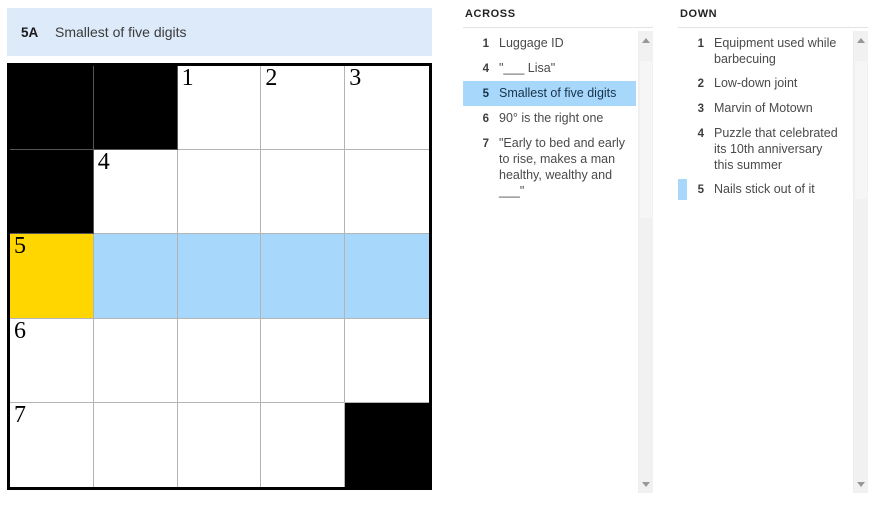 The width and height of the screenshot is (878, 505). What do you see at coordinates (756, 83) in the screenshot?
I see `clue-text: Low-down joint` at bounding box center [756, 83].